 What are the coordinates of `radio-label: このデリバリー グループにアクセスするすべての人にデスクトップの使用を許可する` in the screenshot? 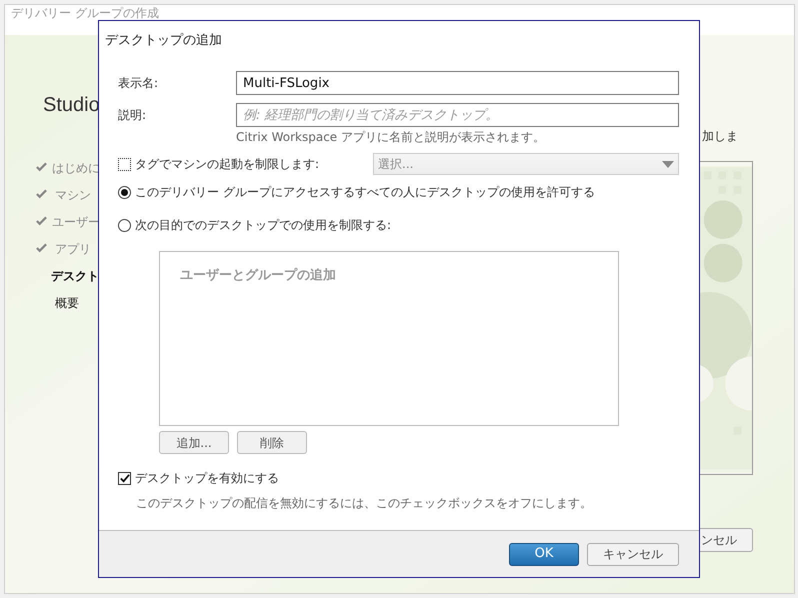 It's located at (365, 192).